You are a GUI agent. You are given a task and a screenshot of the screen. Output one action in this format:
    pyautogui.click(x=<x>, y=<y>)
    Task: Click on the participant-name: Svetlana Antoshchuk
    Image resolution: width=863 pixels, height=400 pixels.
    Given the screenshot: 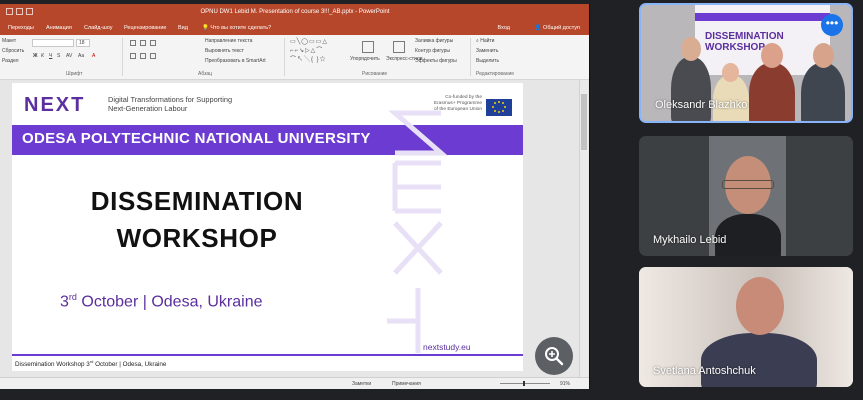 What is the action you would take?
    pyautogui.click(x=704, y=371)
    